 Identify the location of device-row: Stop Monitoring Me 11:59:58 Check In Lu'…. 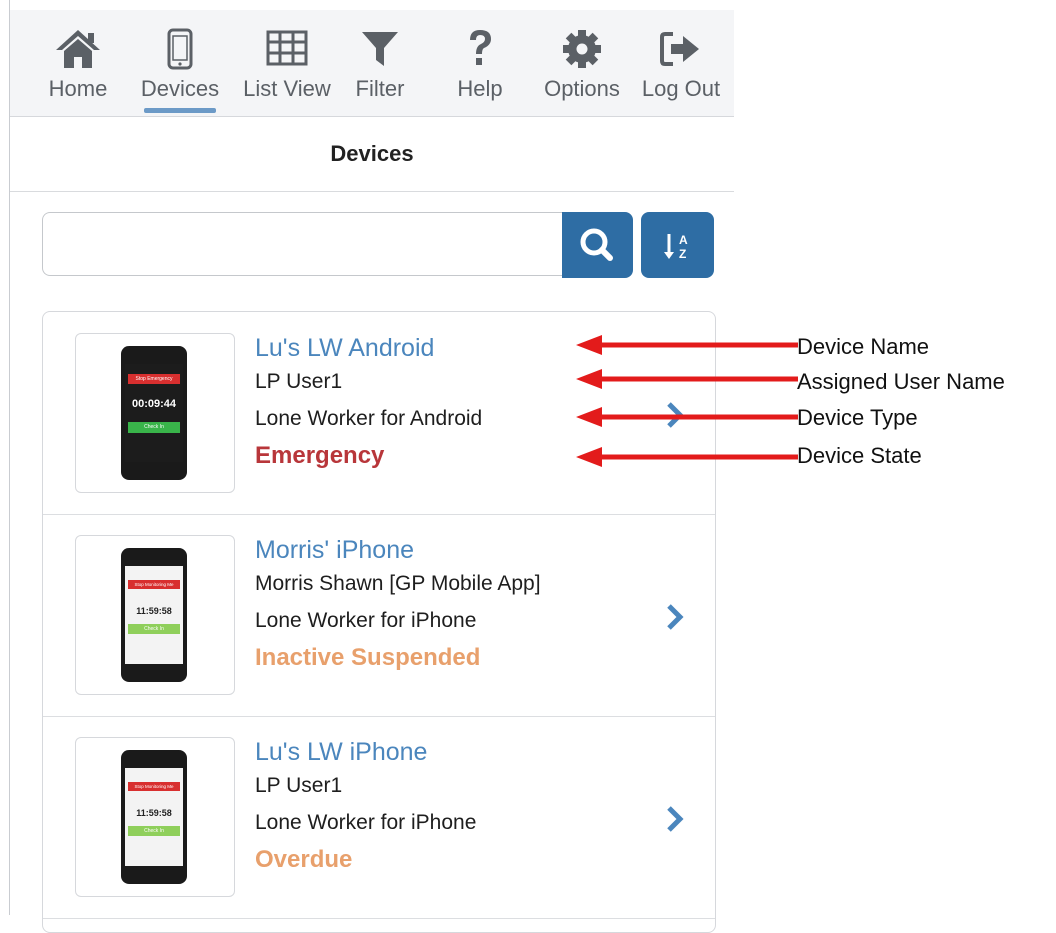
(379, 817).